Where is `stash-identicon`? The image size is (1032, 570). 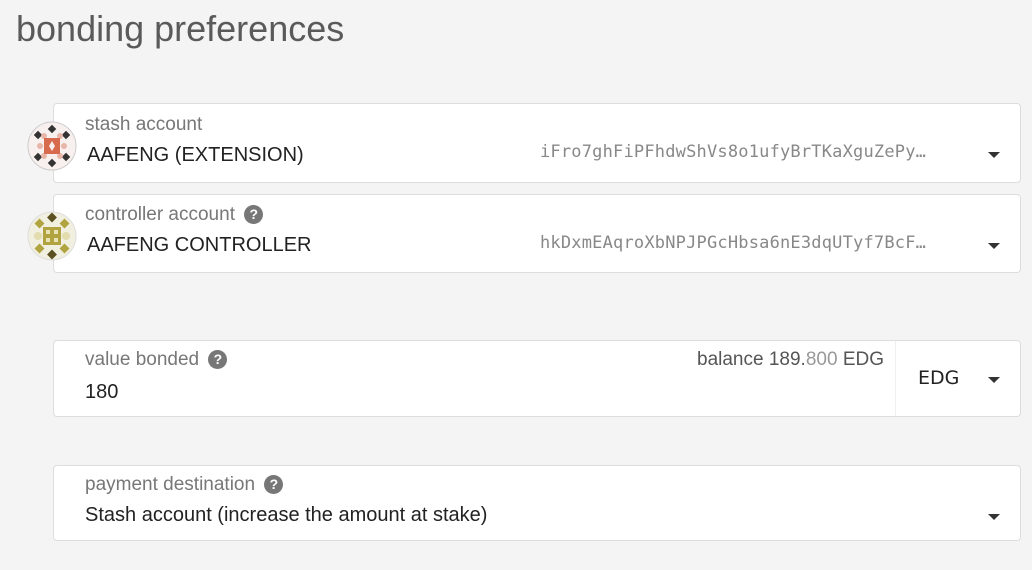 stash-identicon is located at coordinates (52, 146).